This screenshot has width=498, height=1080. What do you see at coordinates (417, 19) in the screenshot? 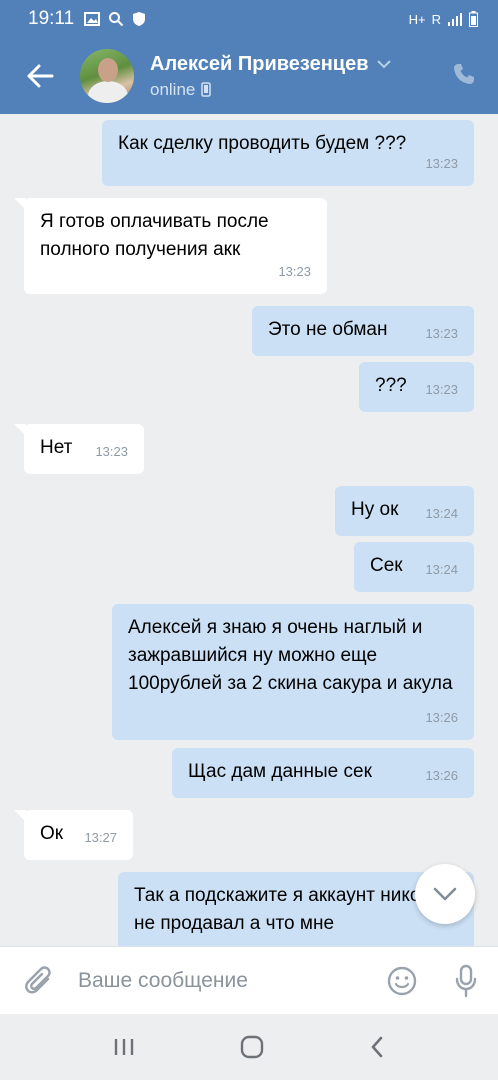
I see `network-type-label: H+` at bounding box center [417, 19].